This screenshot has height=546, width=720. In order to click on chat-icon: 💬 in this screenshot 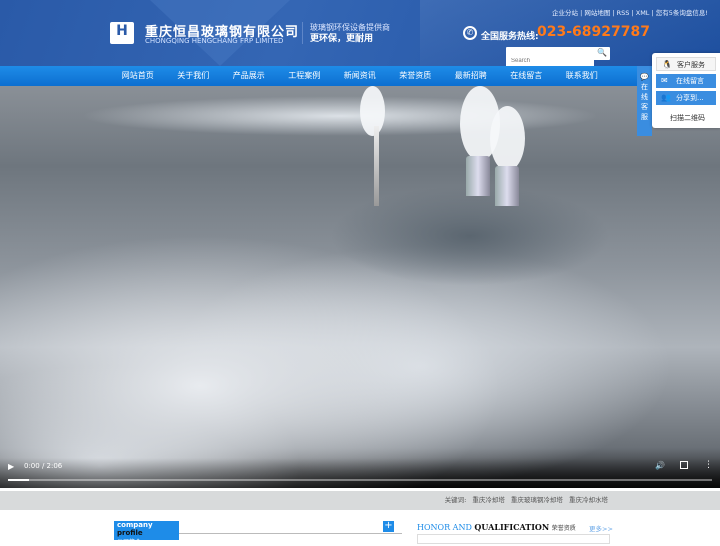, I will do `click(644, 77)`.